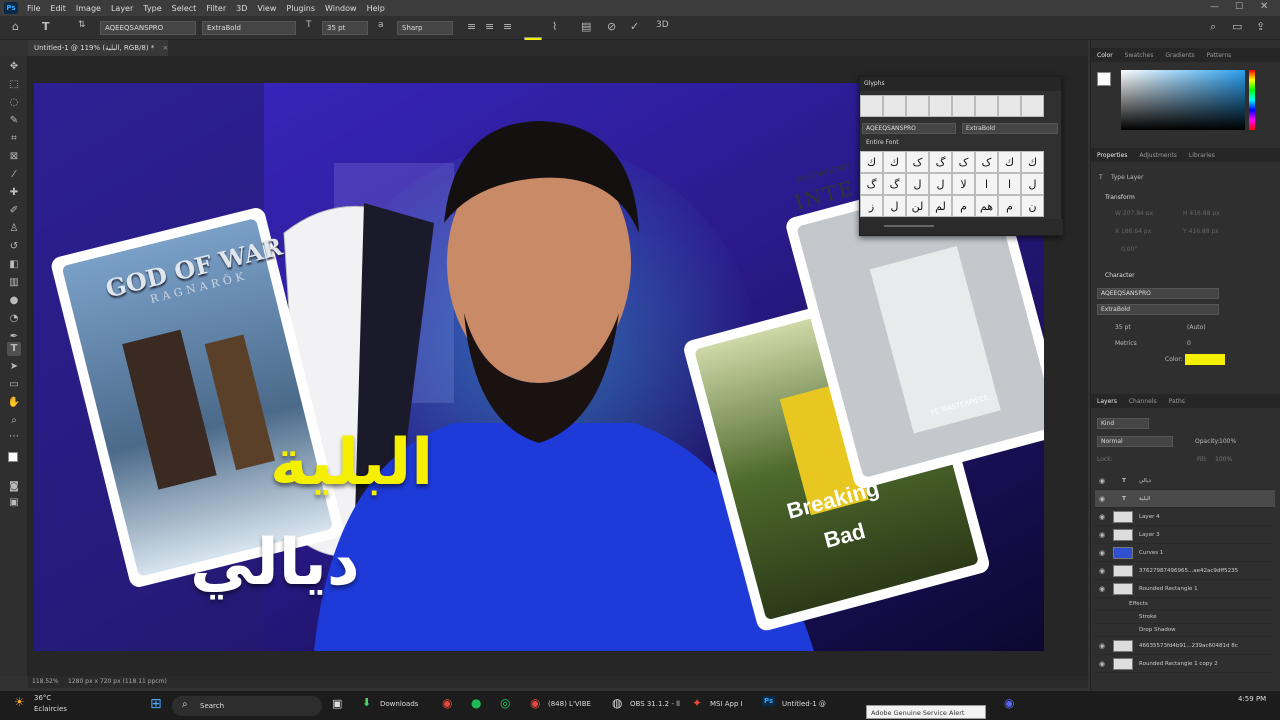 Image resolution: width=1280 pixels, height=720 pixels. Describe the element at coordinates (1185, 617) in the screenshot. I see `layer-effect-row: Stroke` at that location.